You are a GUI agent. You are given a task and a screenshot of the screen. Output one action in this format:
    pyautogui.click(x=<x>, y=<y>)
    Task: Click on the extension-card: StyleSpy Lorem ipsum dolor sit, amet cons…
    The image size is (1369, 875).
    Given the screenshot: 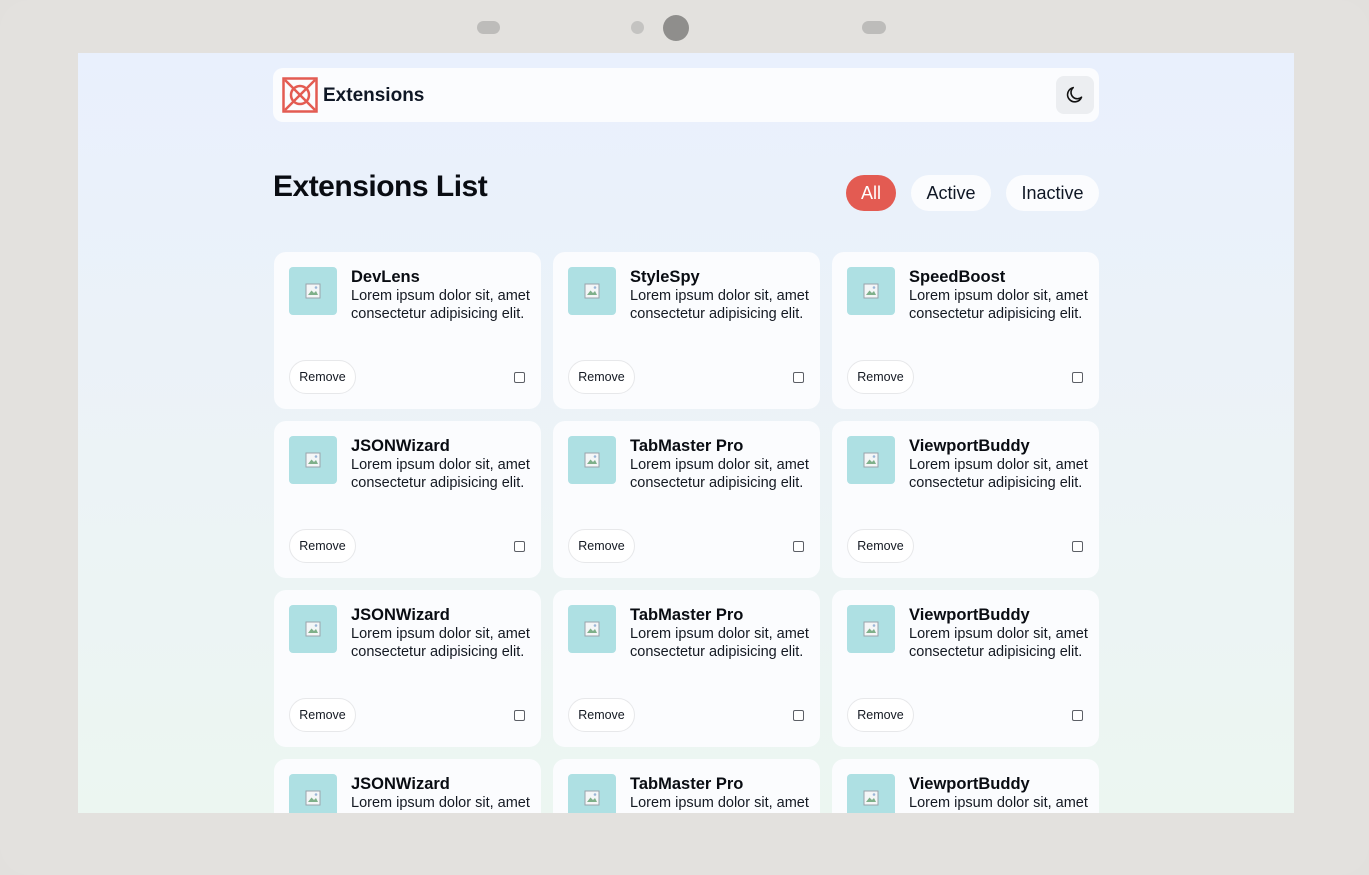 What is the action you would take?
    pyautogui.click(x=686, y=330)
    